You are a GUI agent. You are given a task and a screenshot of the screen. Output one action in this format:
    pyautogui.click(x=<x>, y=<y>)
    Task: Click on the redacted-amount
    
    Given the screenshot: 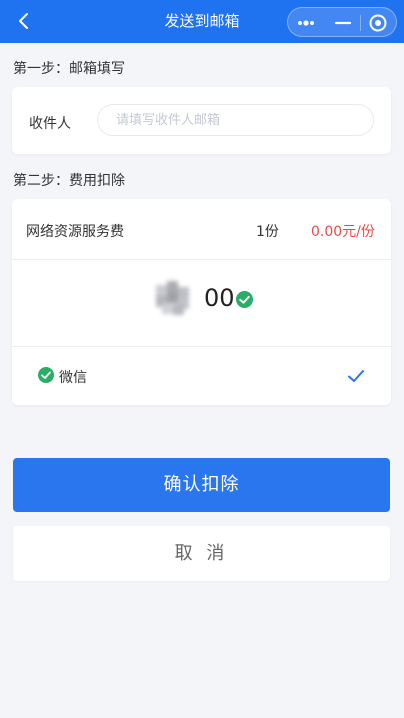 What is the action you would take?
    pyautogui.click(x=174, y=298)
    